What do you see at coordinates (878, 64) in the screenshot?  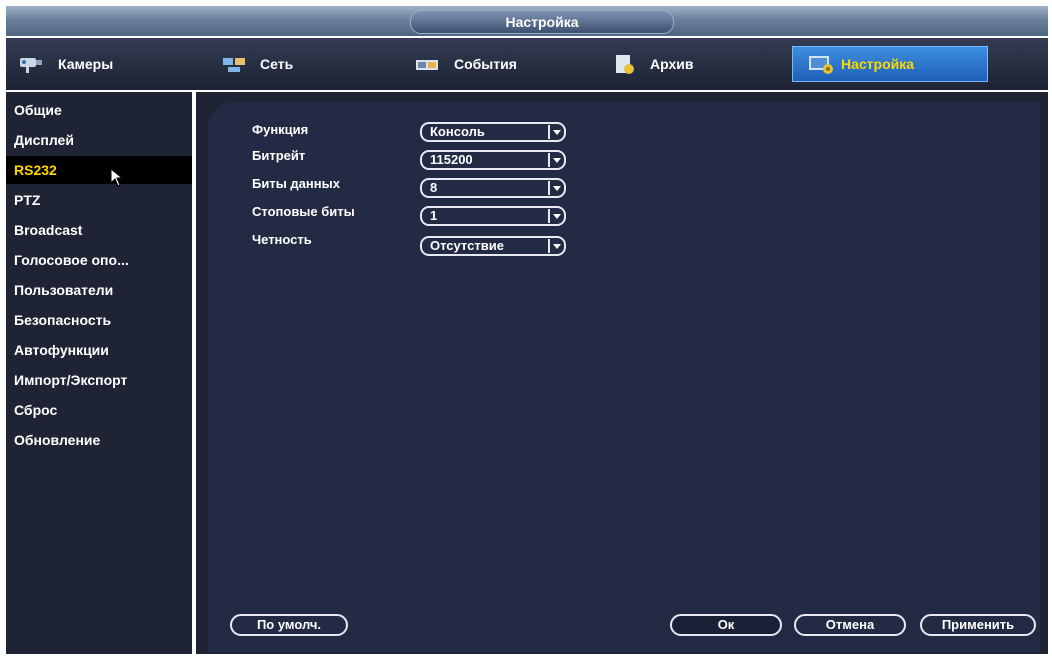 I see `tab-settings-label: Настройка` at bounding box center [878, 64].